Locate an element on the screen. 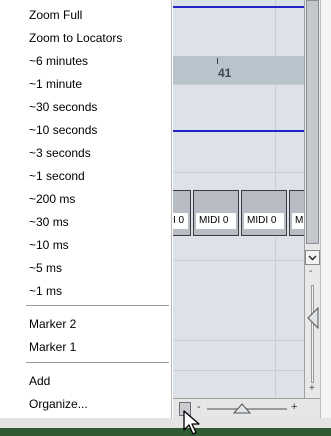  menu-item-marker-2: Marker 2 is located at coordinates (52, 324).